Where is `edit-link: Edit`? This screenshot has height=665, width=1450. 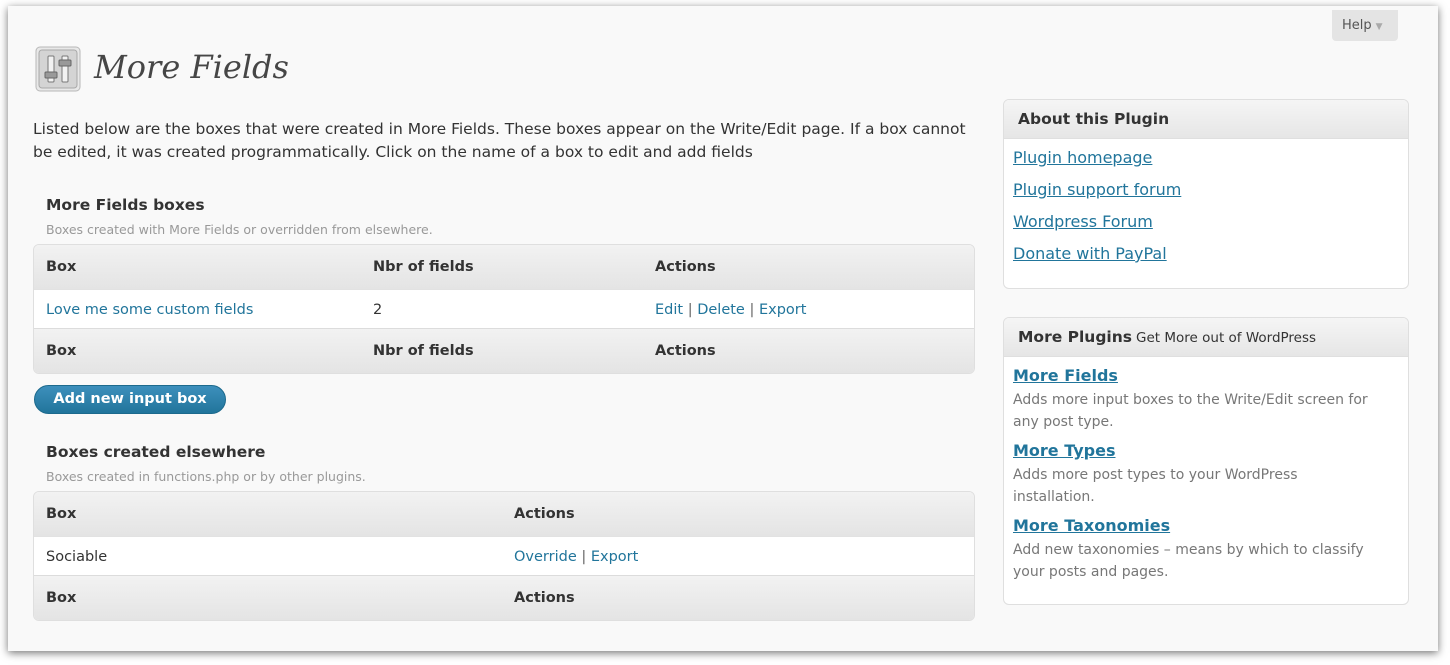
edit-link: Edit is located at coordinates (669, 310).